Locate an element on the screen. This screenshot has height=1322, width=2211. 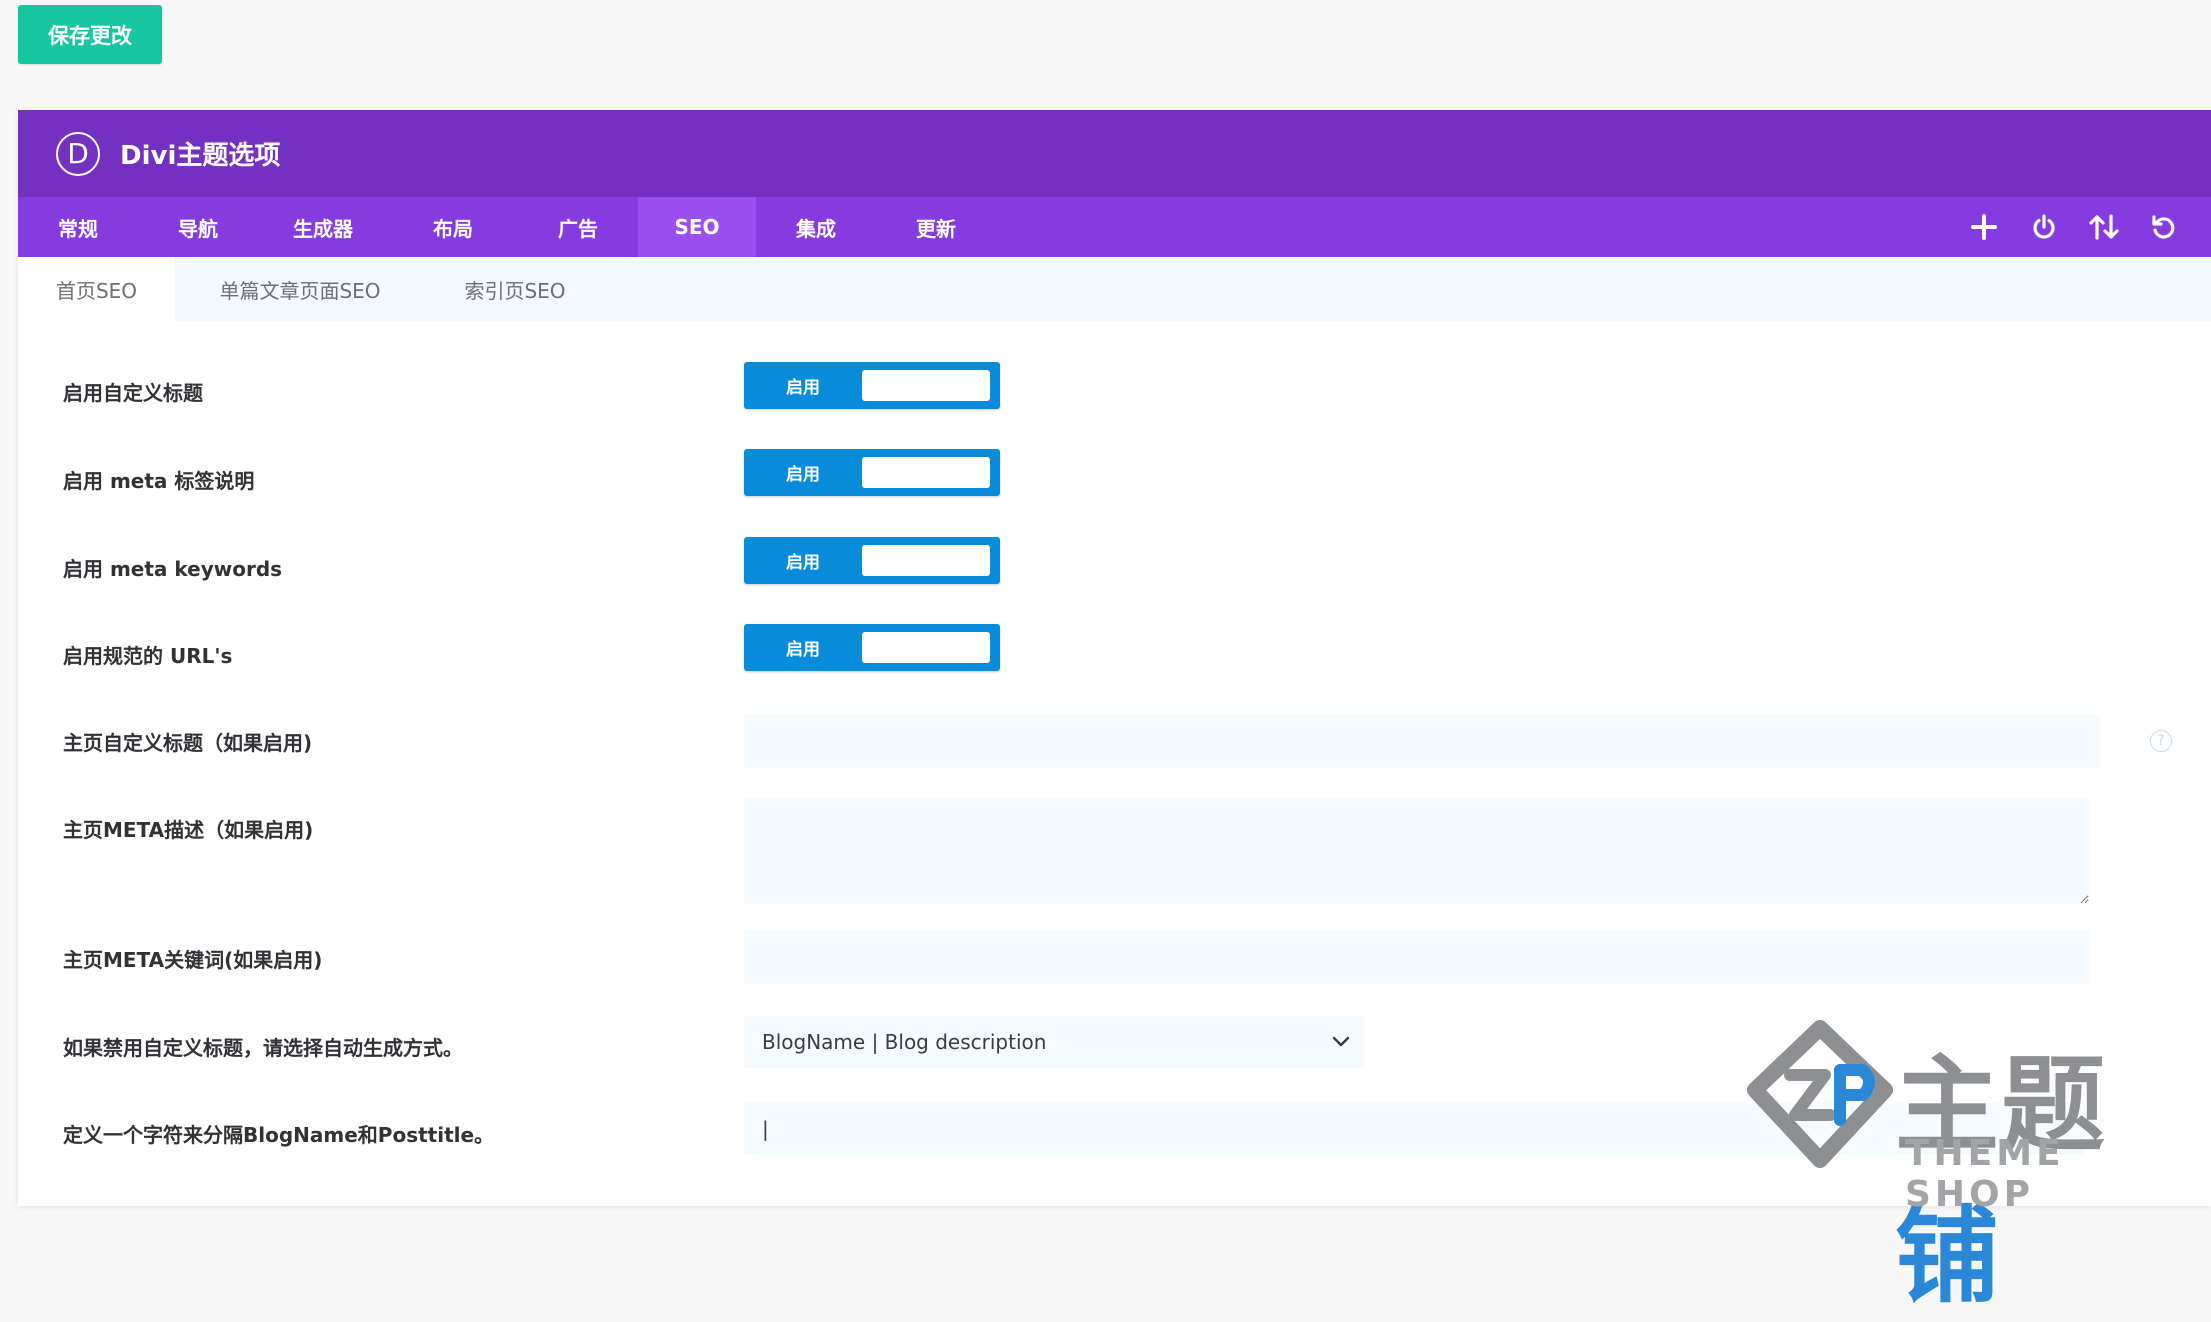
subtab-single-post-seo: 单篇文章页面SEO is located at coordinates (300, 289).